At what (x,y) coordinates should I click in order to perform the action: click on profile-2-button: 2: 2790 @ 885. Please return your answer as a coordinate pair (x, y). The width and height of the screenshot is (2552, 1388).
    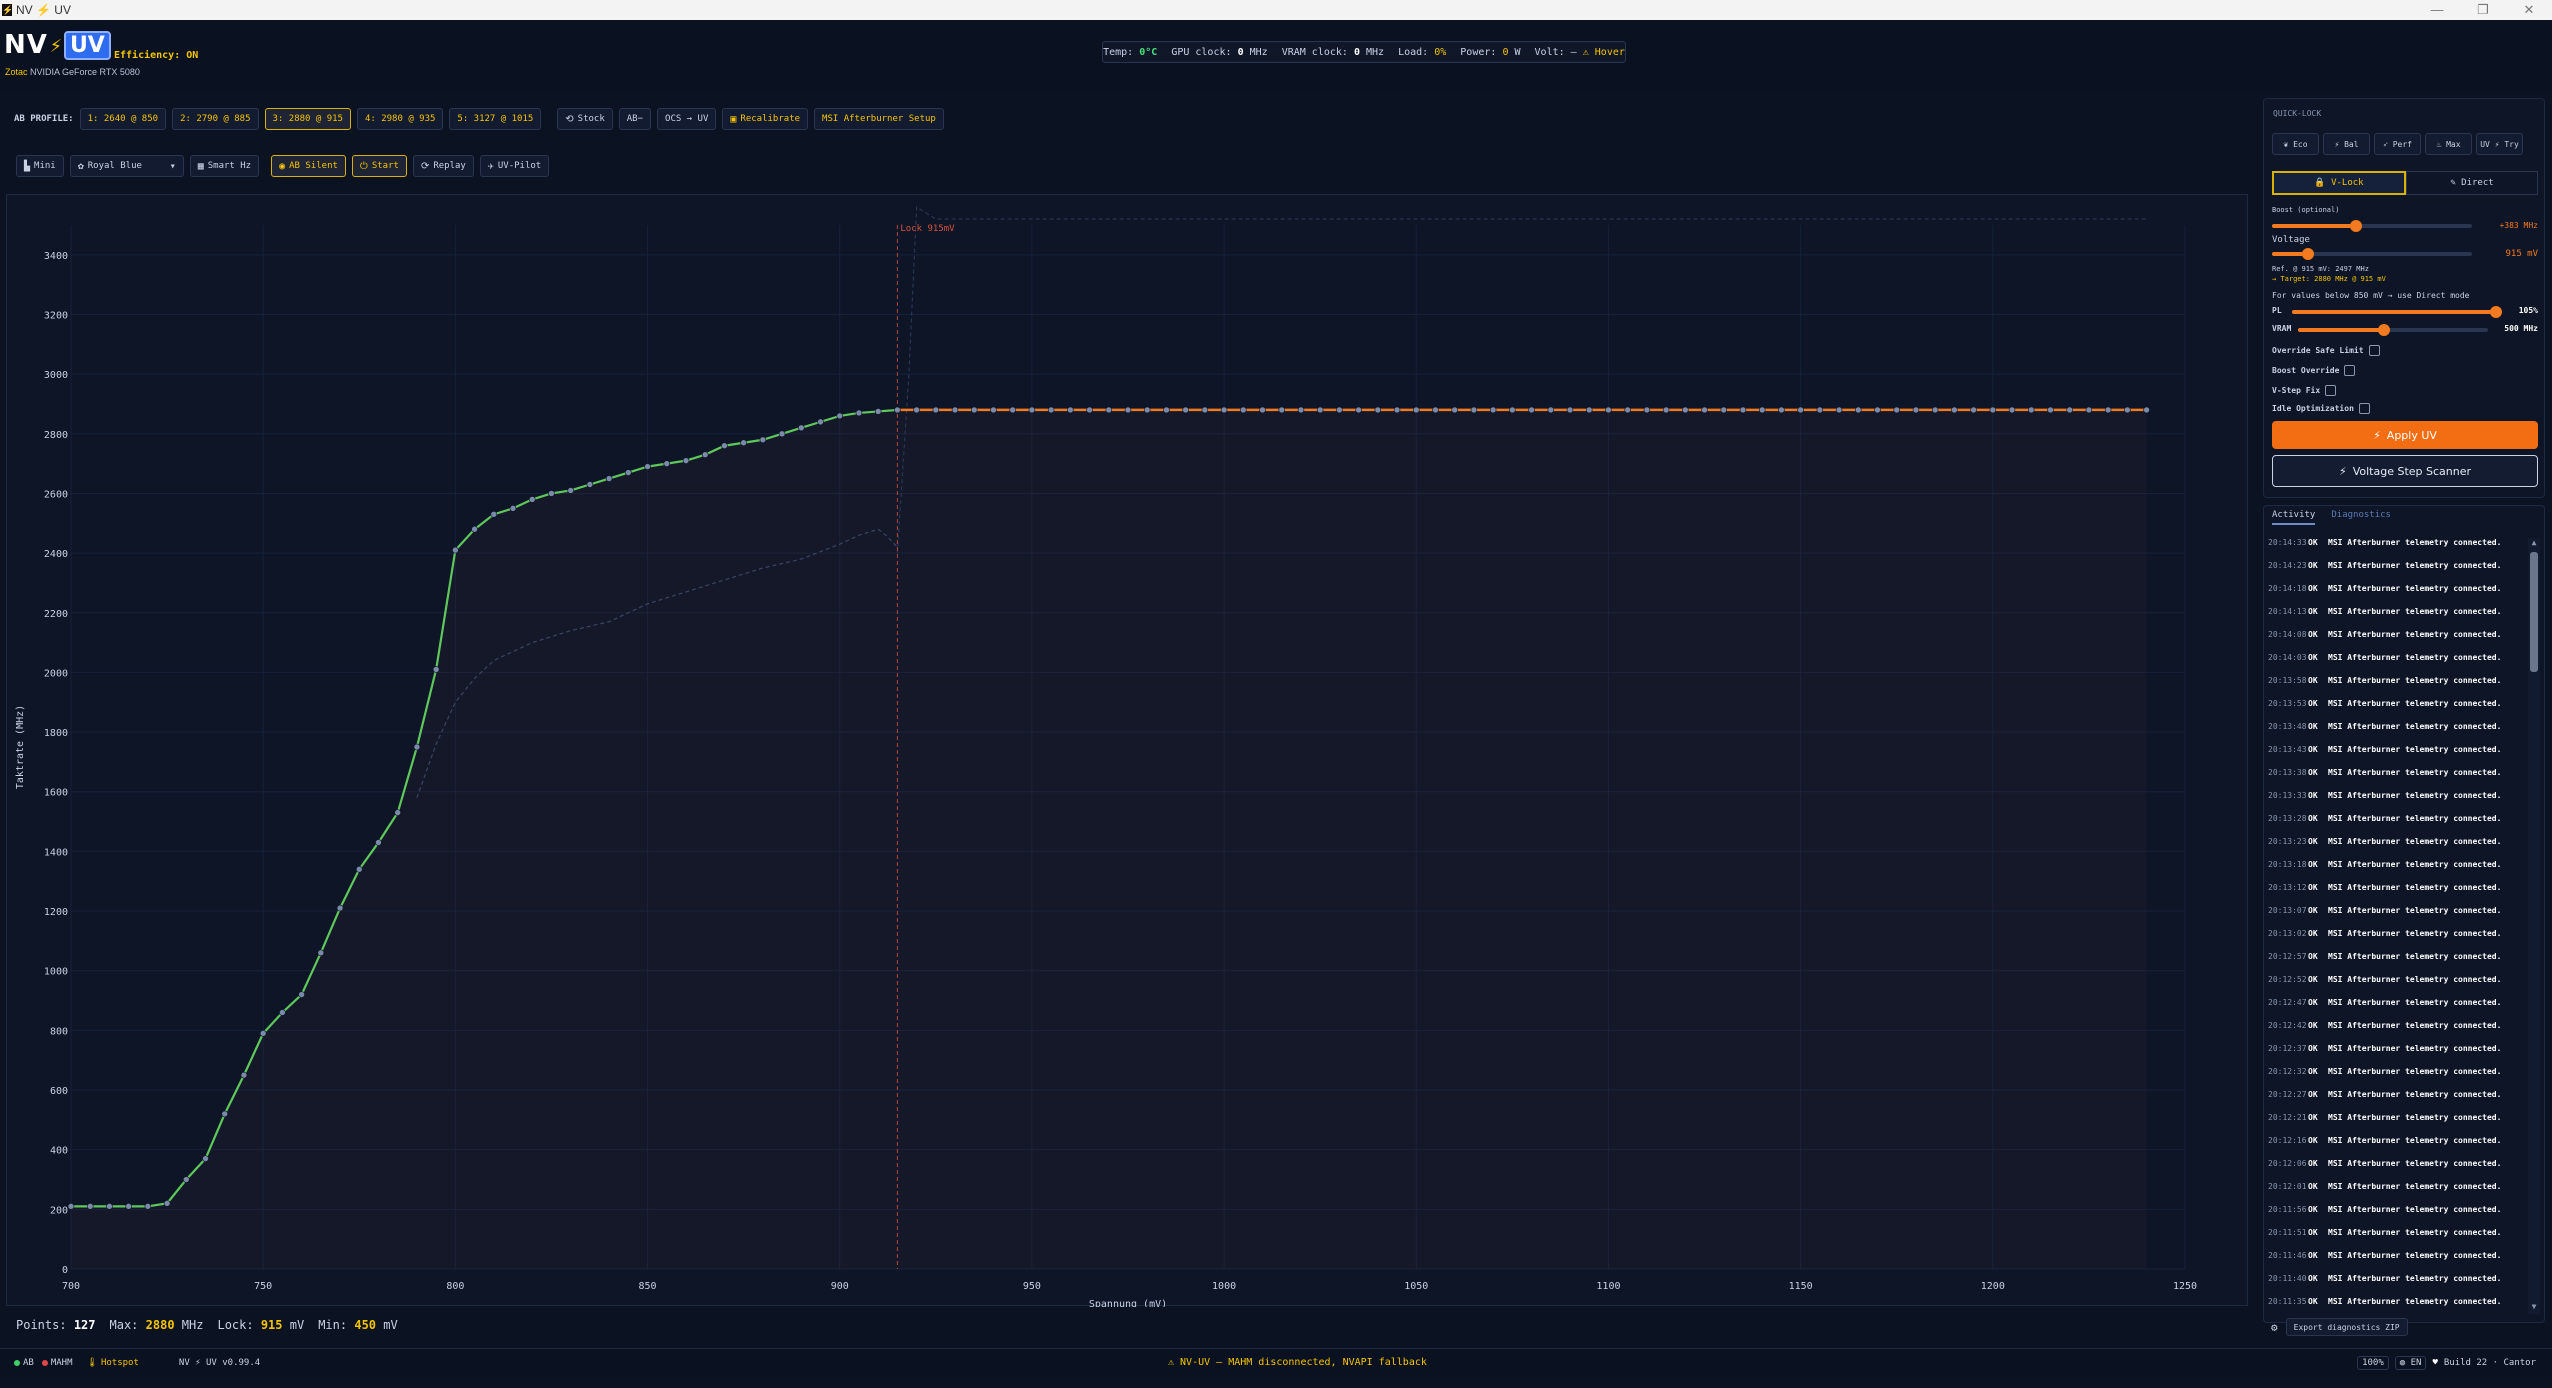
    Looking at the image, I should click on (215, 119).